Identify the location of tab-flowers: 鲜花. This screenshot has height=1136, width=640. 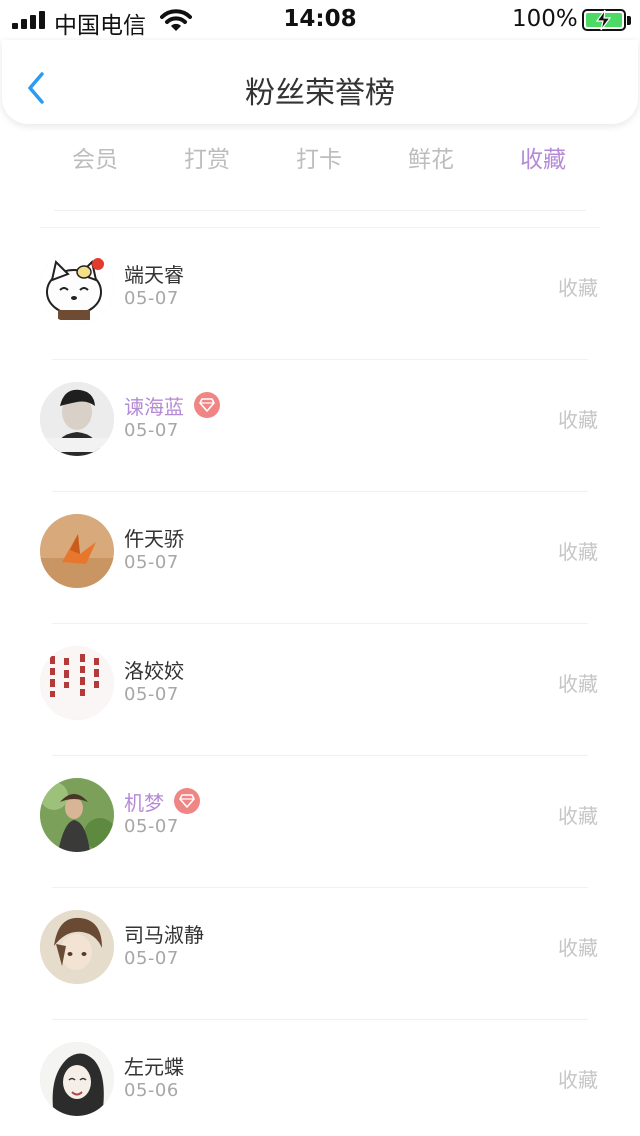
(431, 157).